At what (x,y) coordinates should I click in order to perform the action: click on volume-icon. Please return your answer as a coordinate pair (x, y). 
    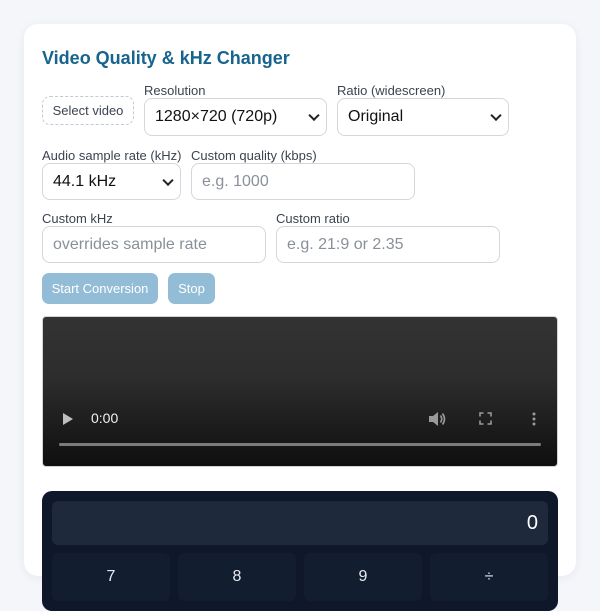
    Looking at the image, I should click on (437, 419).